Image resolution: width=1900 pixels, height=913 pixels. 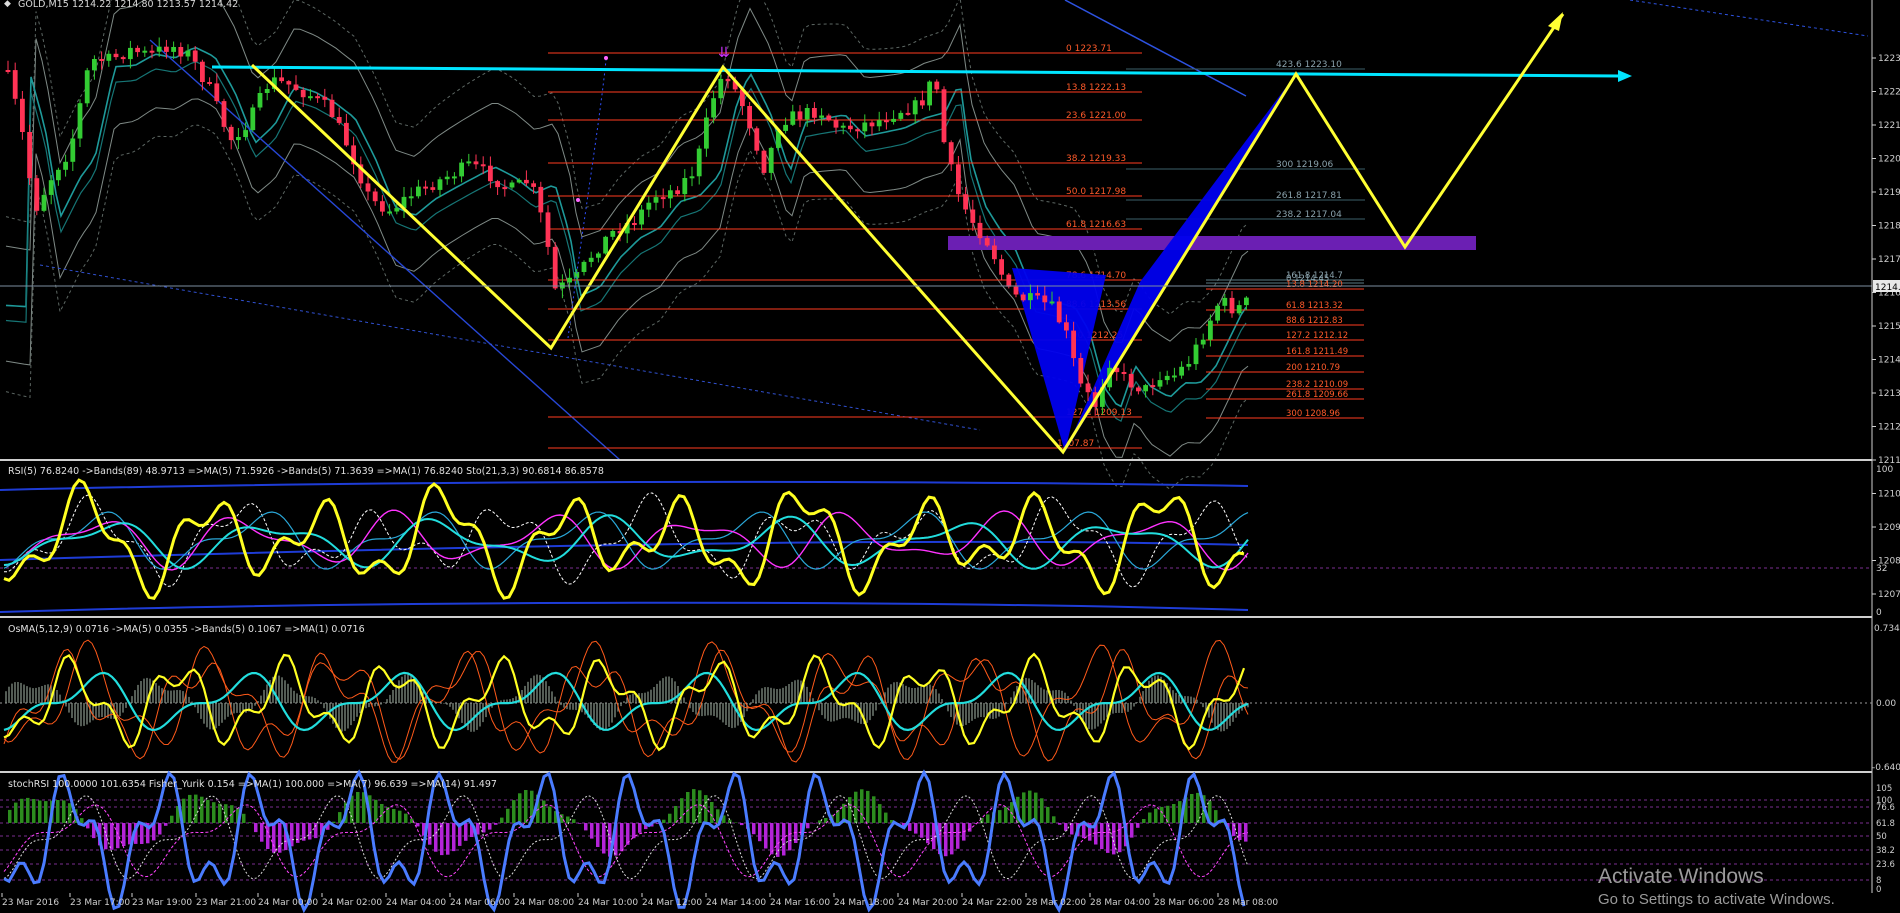 I want to click on price-label: 1219., so click(x=1889, y=193).